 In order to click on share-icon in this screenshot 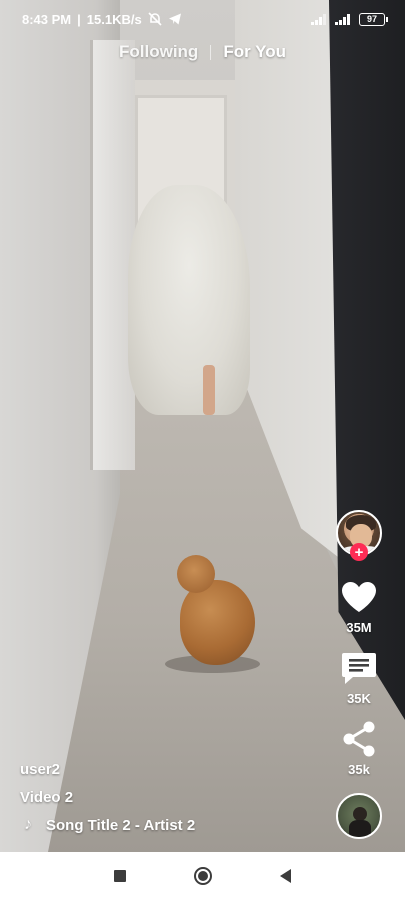, I will do `click(359, 739)`.